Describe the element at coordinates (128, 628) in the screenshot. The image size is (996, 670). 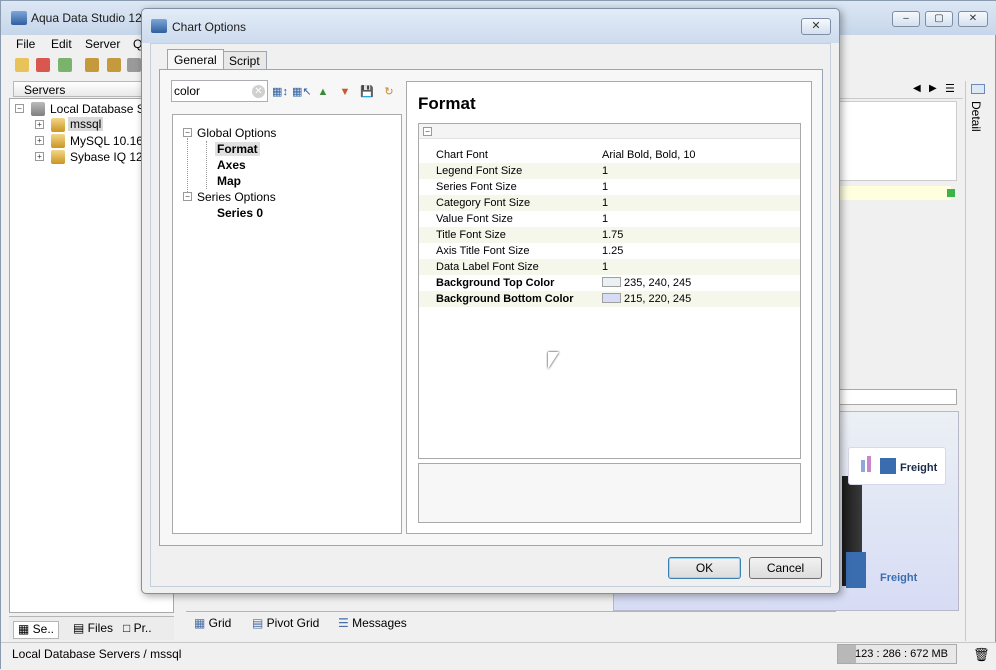
I see `projects-tab-icon: □` at that location.